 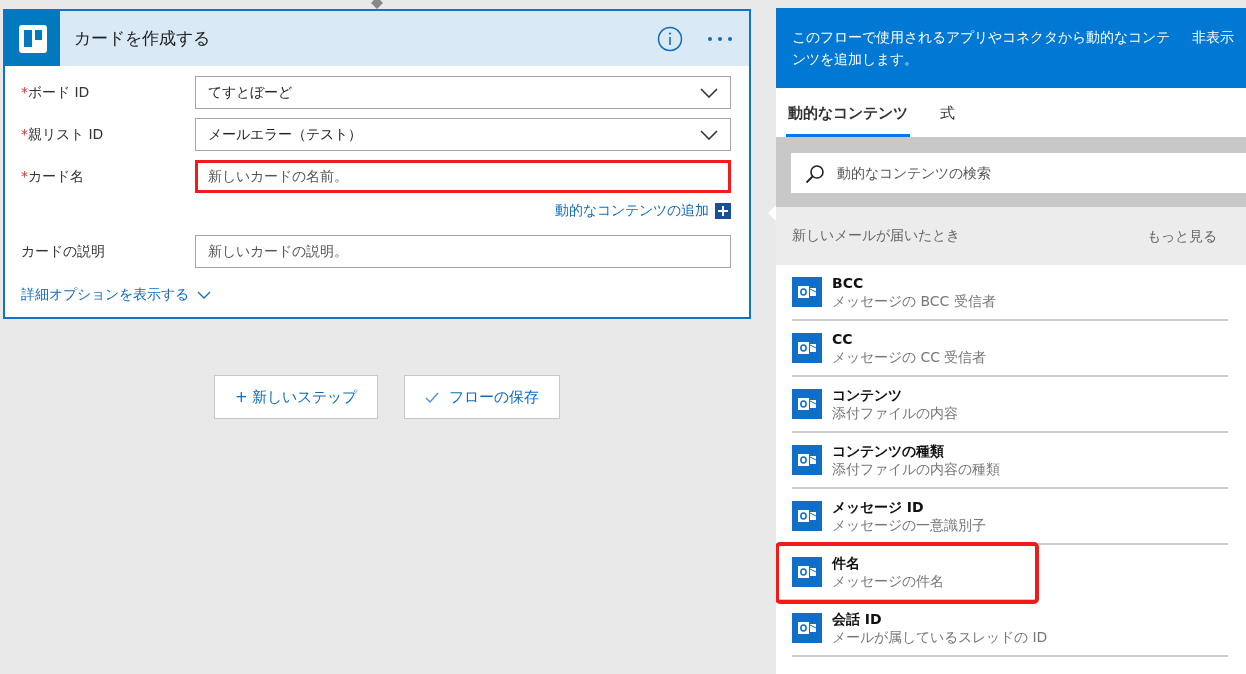 I want to click on dynamic-content-item: コンテンツ 添付ファイルの内容, so click(x=1010, y=405).